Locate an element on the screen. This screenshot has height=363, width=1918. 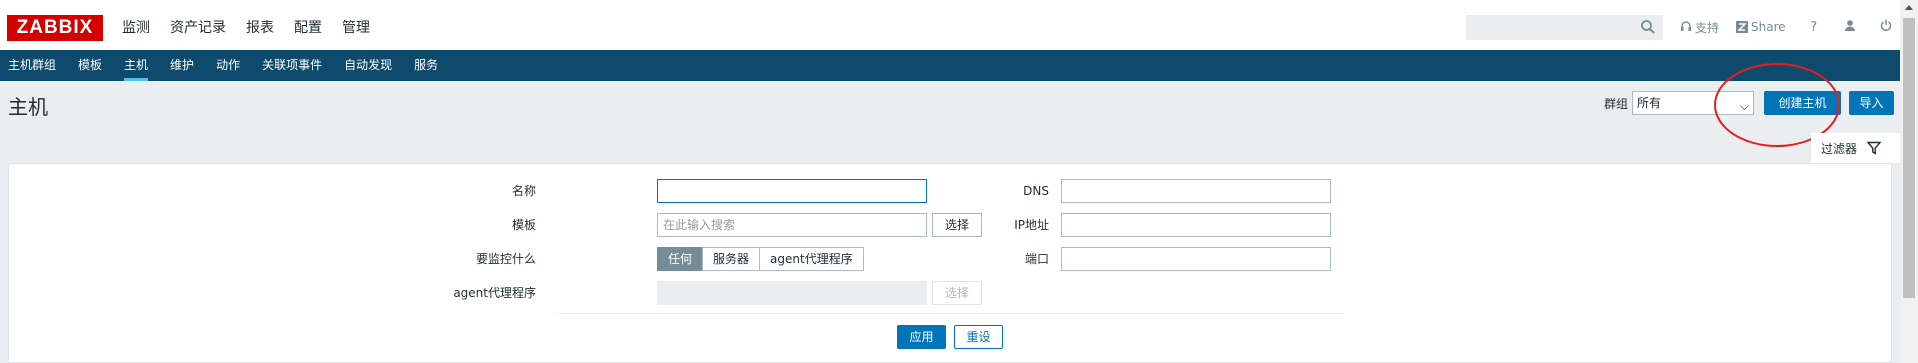
proxy-label: agent代理程序 is located at coordinates (494, 293).